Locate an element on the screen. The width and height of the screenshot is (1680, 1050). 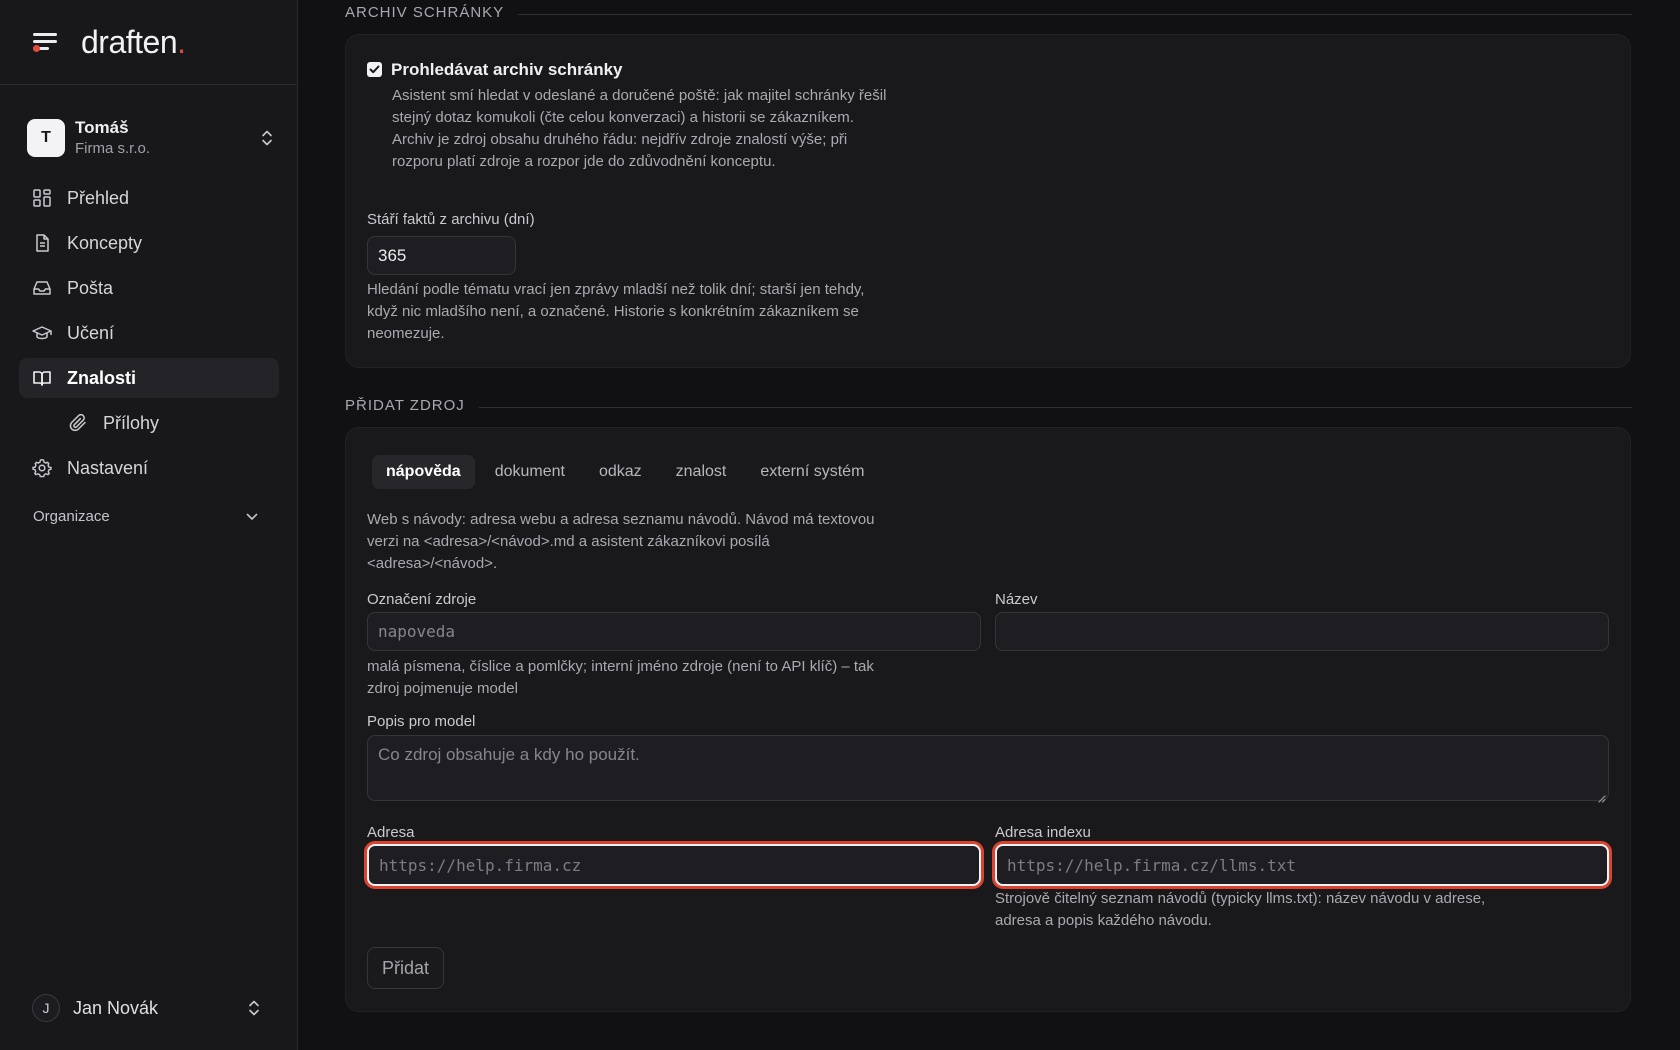
source-name-input is located at coordinates (1302, 631).